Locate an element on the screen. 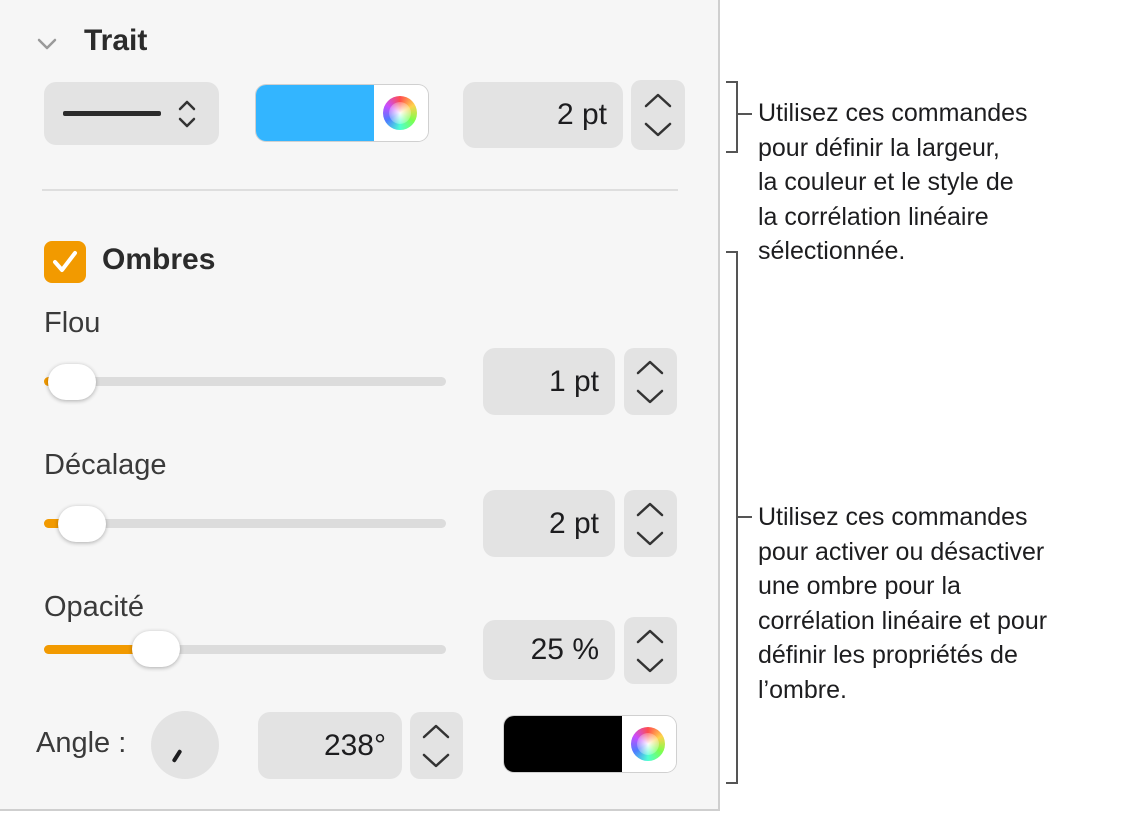 The image size is (1131, 814). annotation-line: pour définir la largeur, is located at coordinates (879, 147).